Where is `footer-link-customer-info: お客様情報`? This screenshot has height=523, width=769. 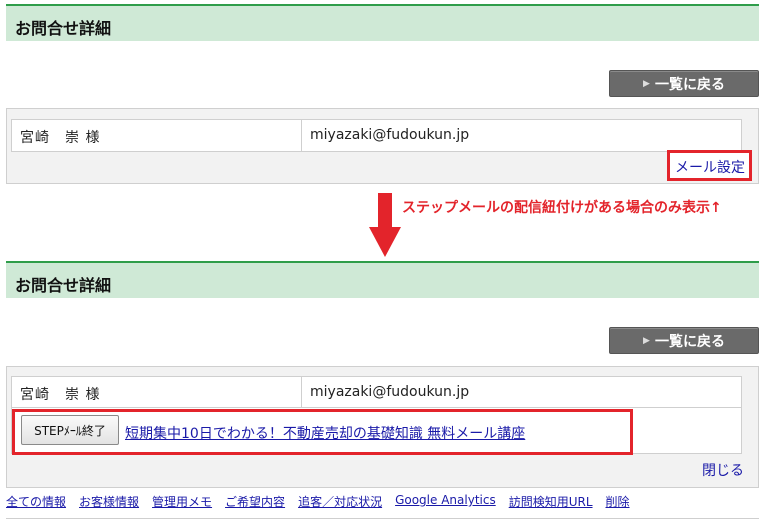 footer-link-customer-info: お客様情報 is located at coordinates (109, 501).